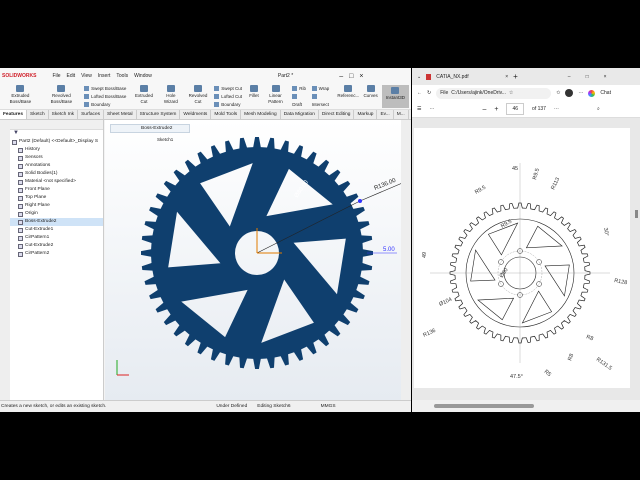 The height and width of the screenshot is (480, 640). I want to click on curves-button: Curves, so click(370, 96).